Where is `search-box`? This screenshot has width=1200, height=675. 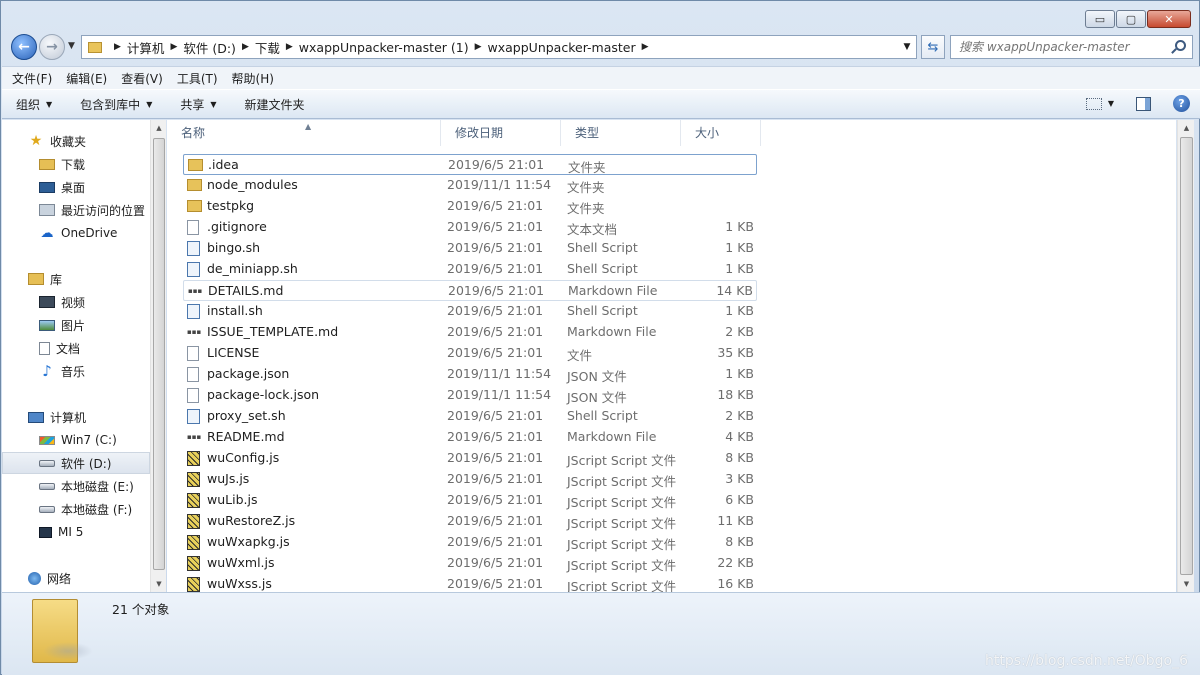 search-box is located at coordinates (1071, 47).